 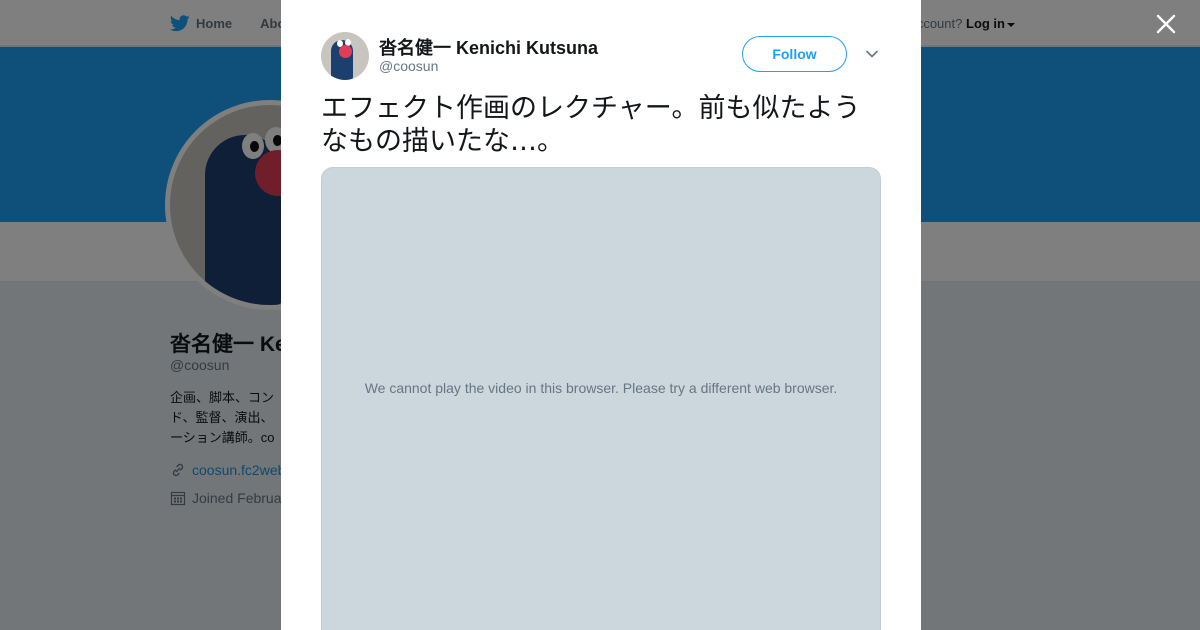 I want to click on tweet-author-handle: @coosun, so click(x=408, y=66).